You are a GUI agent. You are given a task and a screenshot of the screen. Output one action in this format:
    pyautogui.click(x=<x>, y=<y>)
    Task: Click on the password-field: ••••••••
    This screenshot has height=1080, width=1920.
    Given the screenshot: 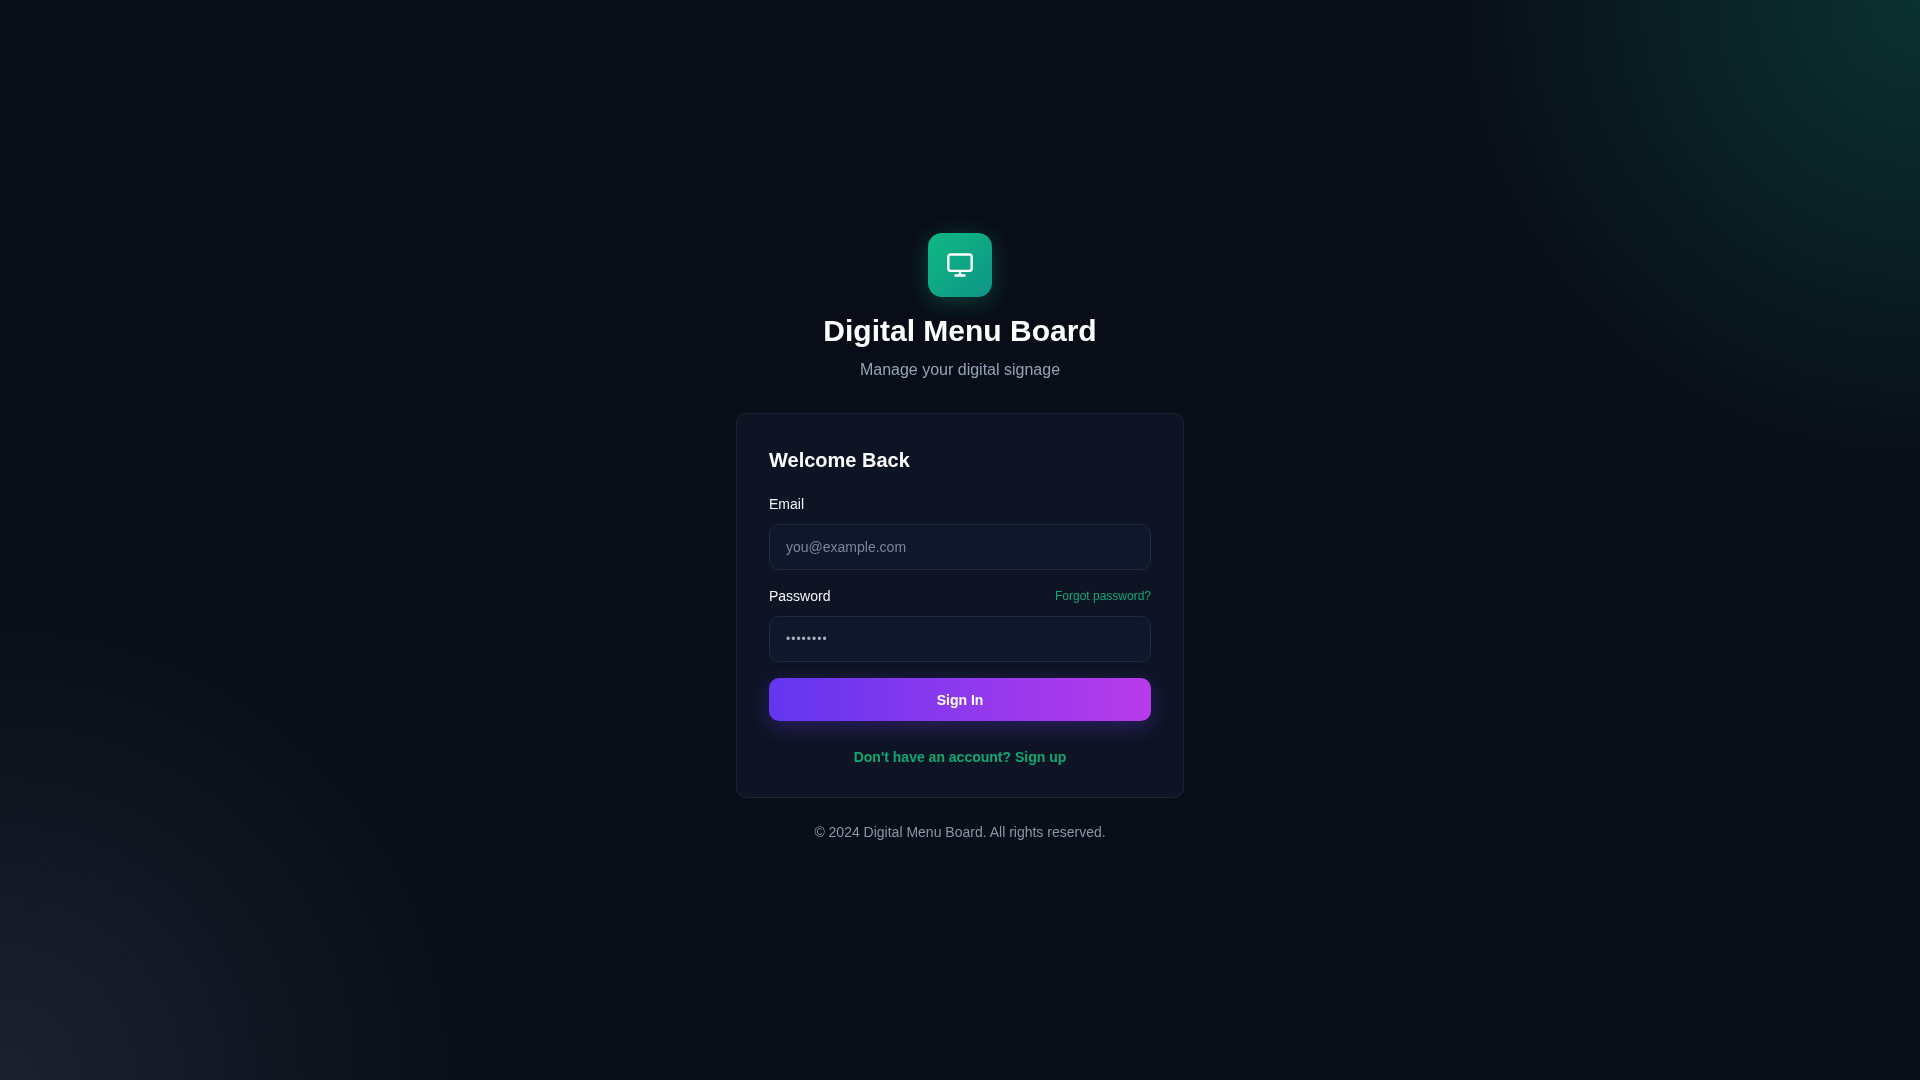 What is the action you would take?
    pyautogui.click(x=960, y=639)
    